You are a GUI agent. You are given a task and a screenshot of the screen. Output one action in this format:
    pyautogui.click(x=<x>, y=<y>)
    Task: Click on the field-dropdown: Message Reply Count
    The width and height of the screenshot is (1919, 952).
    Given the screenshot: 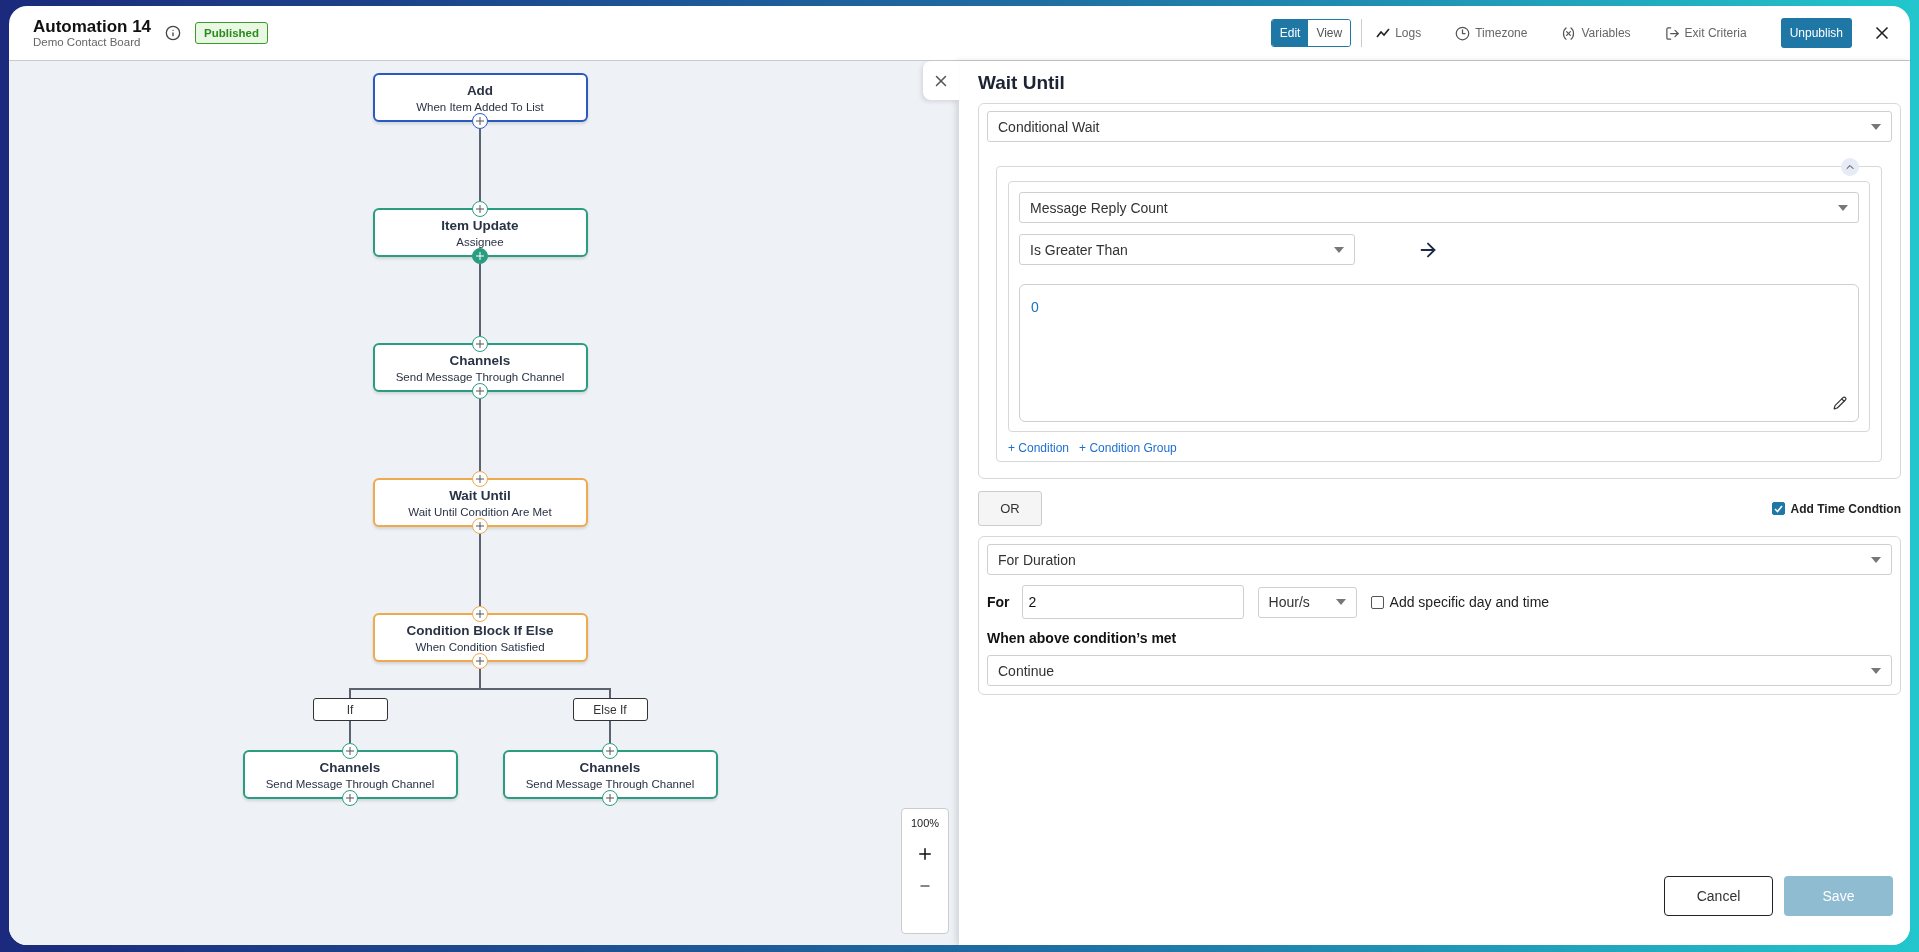 What is the action you would take?
    pyautogui.click(x=1439, y=207)
    